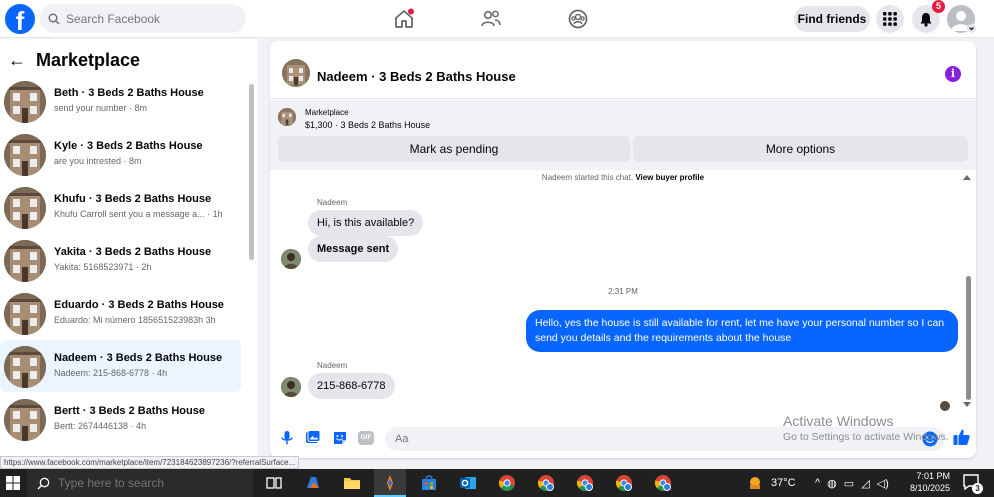 This screenshot has width=994, height=497. I want to click on temperature: 37°C, so click(783, 483).